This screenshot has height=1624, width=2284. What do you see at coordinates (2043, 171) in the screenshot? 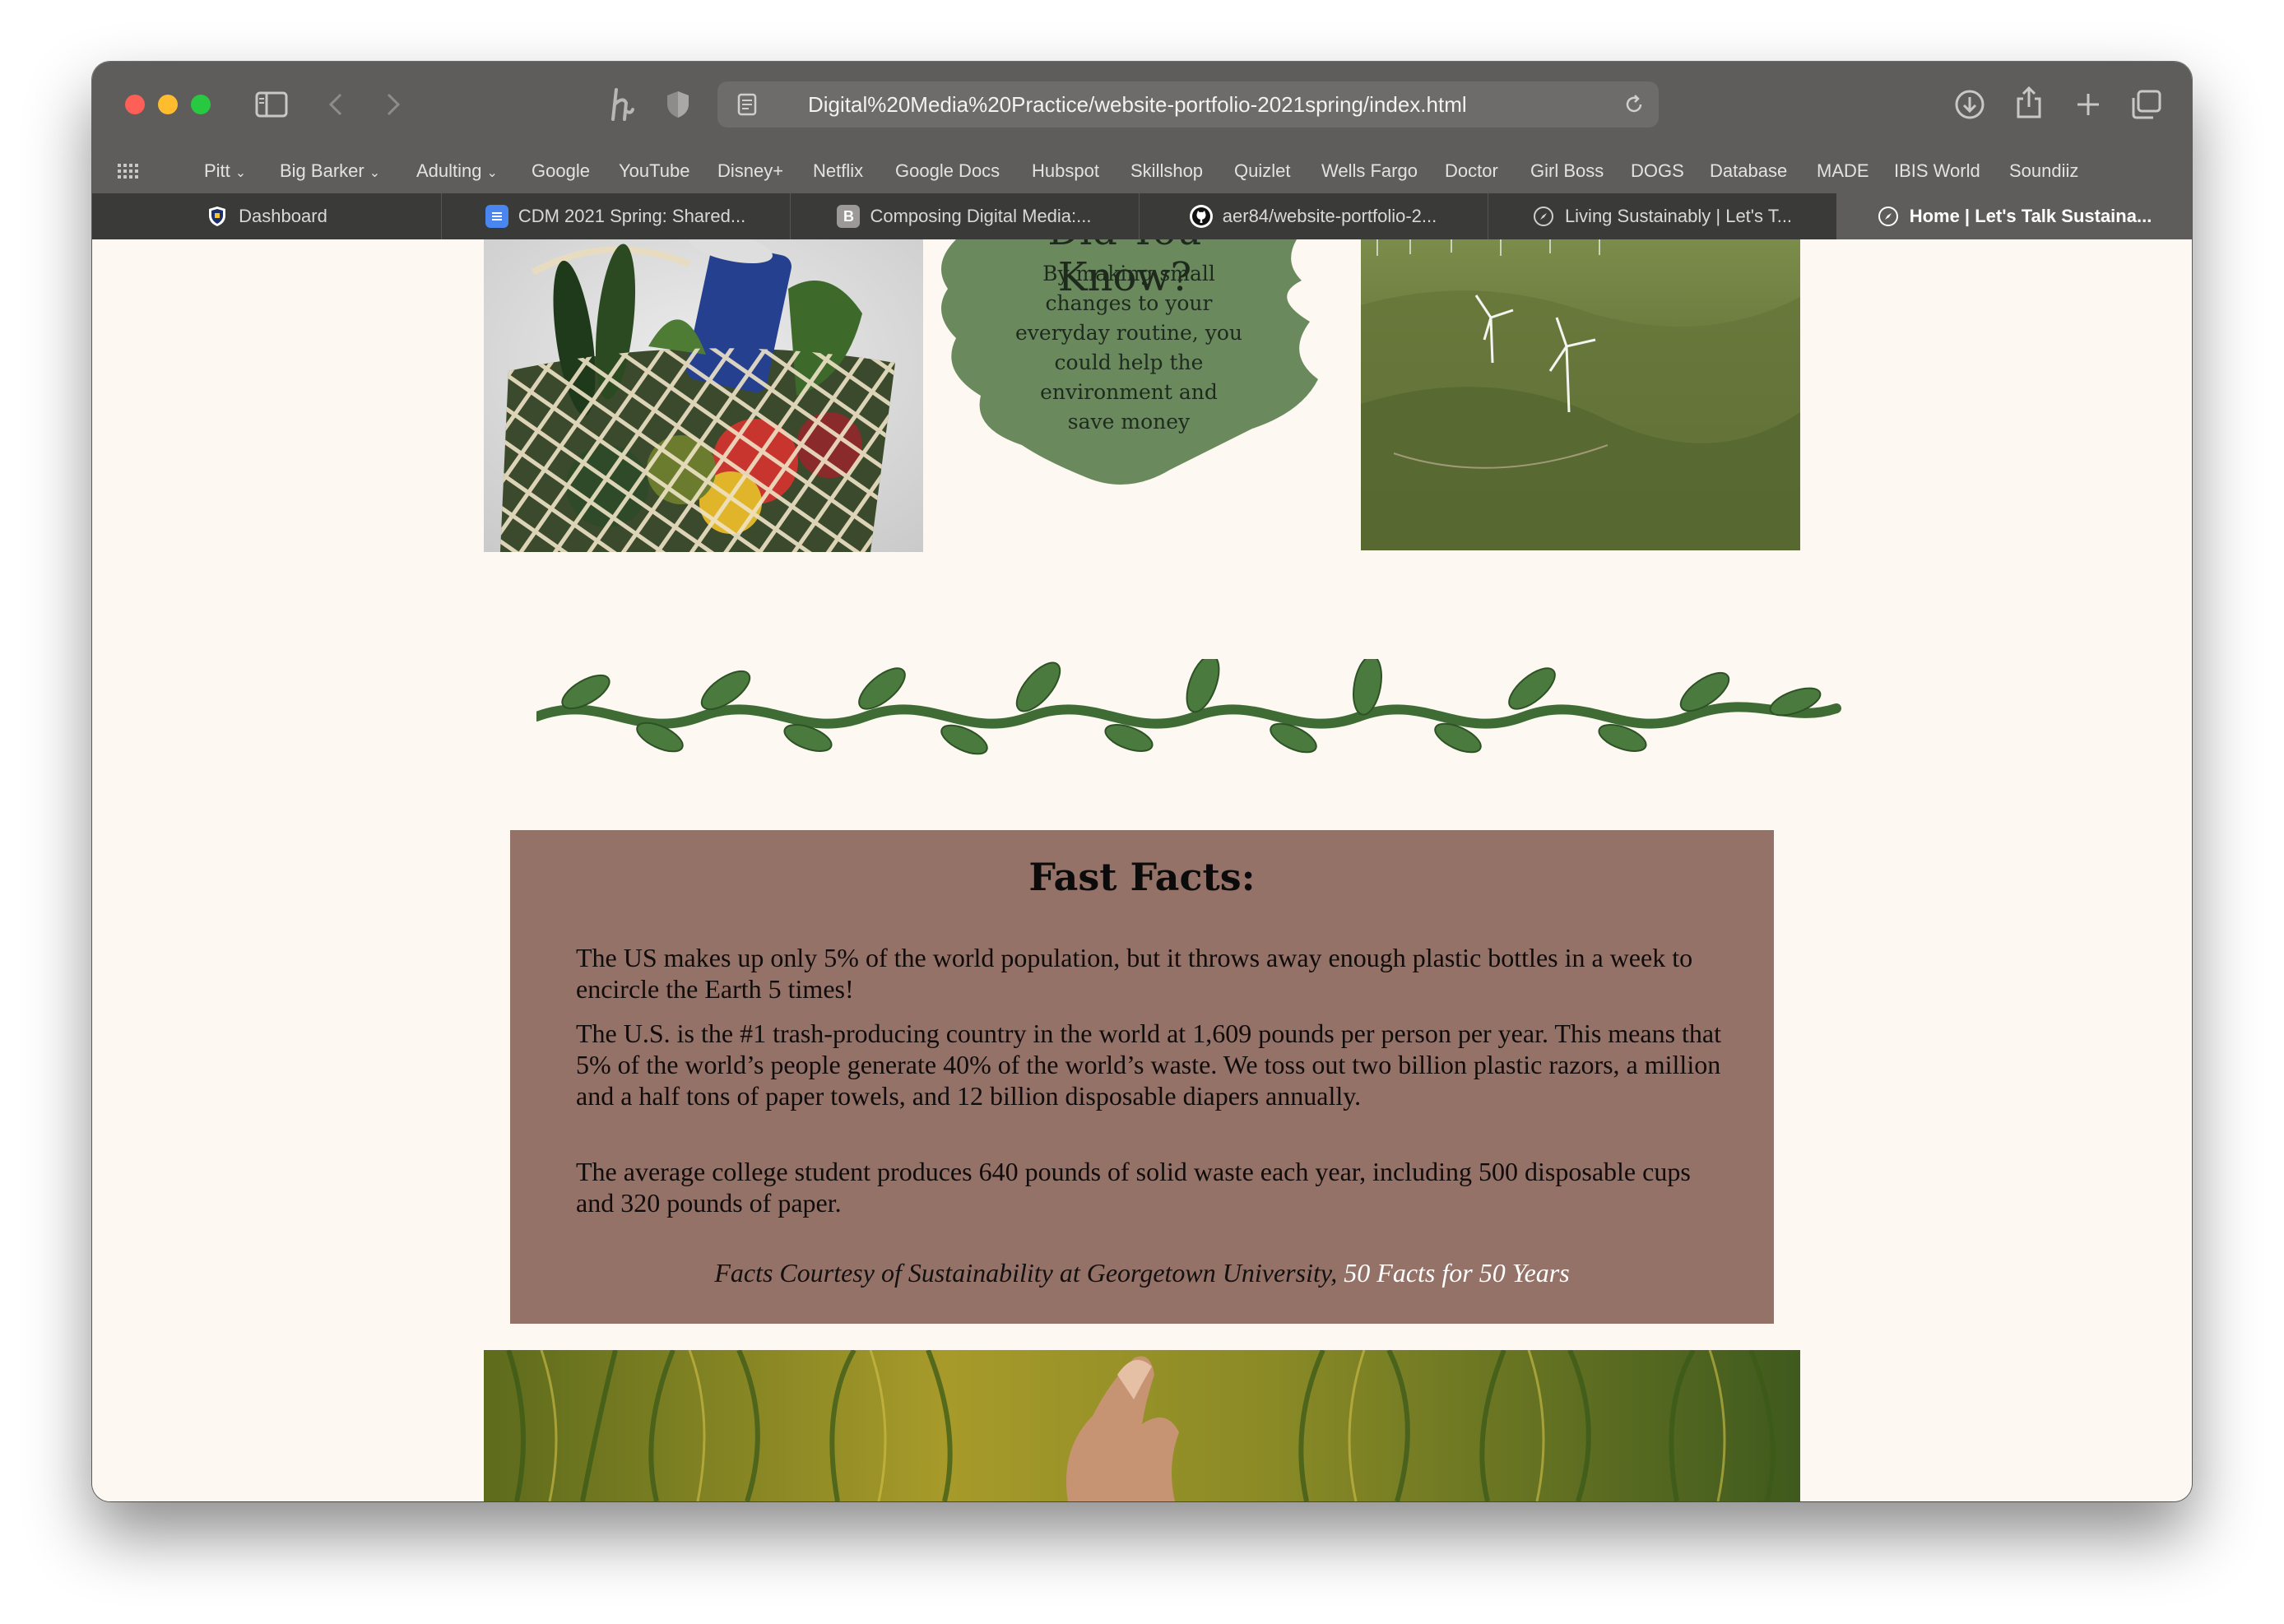
I see `favorite-soundiiz: Soundiiz` at bounding box center [2043, 171].